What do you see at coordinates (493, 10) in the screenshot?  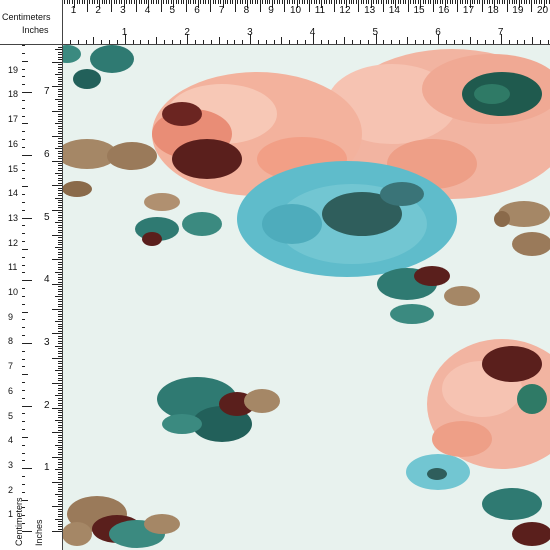 I see `cm-top-label: 18` at bounding box center [493, 10].